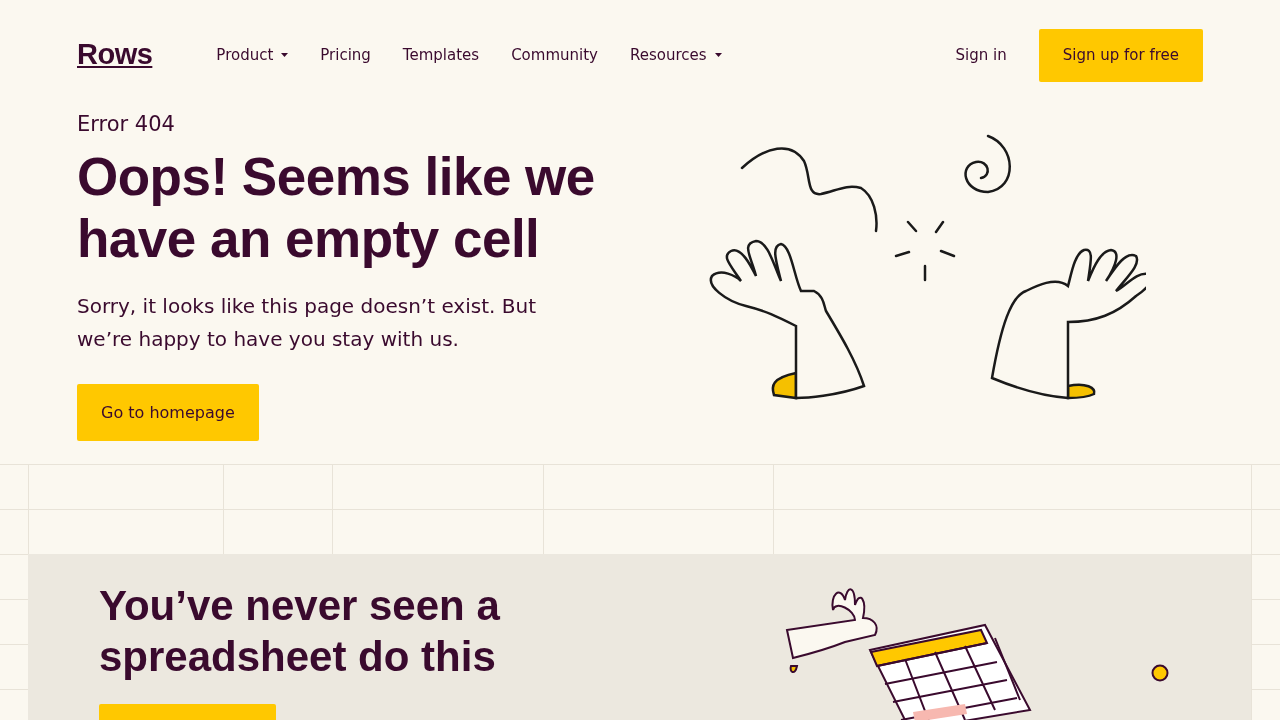 The height and width of the screenshot is (720, 1280). What do you see at coordinates (1120, 55) in the screenshot?
I see `sign-up-button: Sign up for free` at bounding box center [1120, 55].